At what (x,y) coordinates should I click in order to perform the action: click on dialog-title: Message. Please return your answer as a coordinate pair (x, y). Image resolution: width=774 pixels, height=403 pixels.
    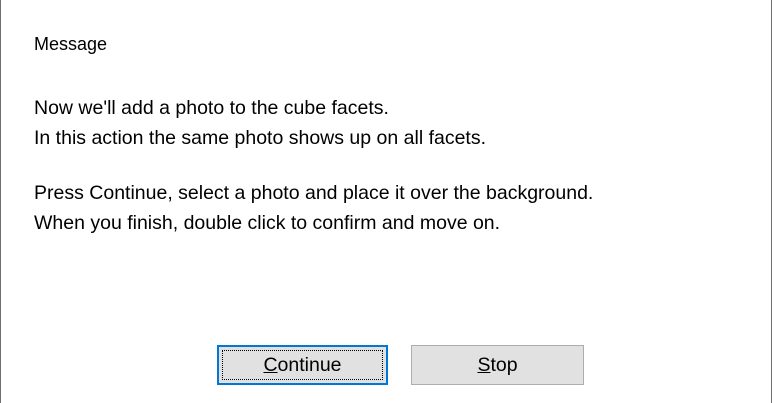
    Looking at the image, I should click on (71, 44).